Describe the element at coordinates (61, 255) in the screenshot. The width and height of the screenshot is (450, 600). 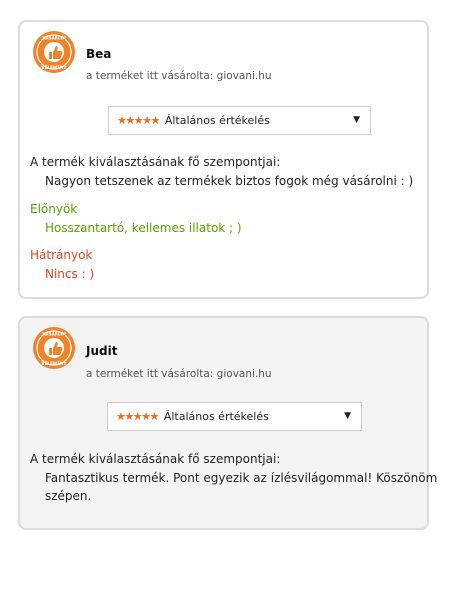
I see `cons-title: Hátrányok` at that location.